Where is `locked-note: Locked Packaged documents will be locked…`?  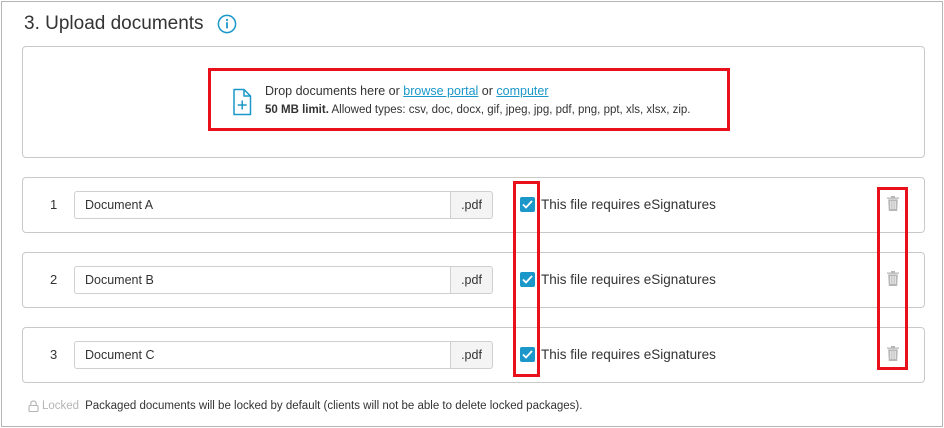 locked-note: Locked Packaged documents will be locked… is located at coordinates (305, 406).